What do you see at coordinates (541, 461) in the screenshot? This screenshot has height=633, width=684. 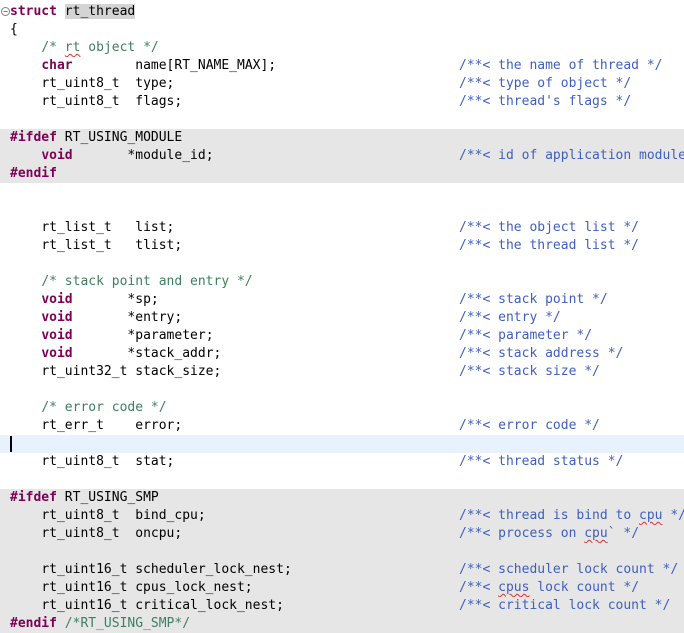 I see `doc-comment: /**< thread status */` at bounding box center [541, 461].